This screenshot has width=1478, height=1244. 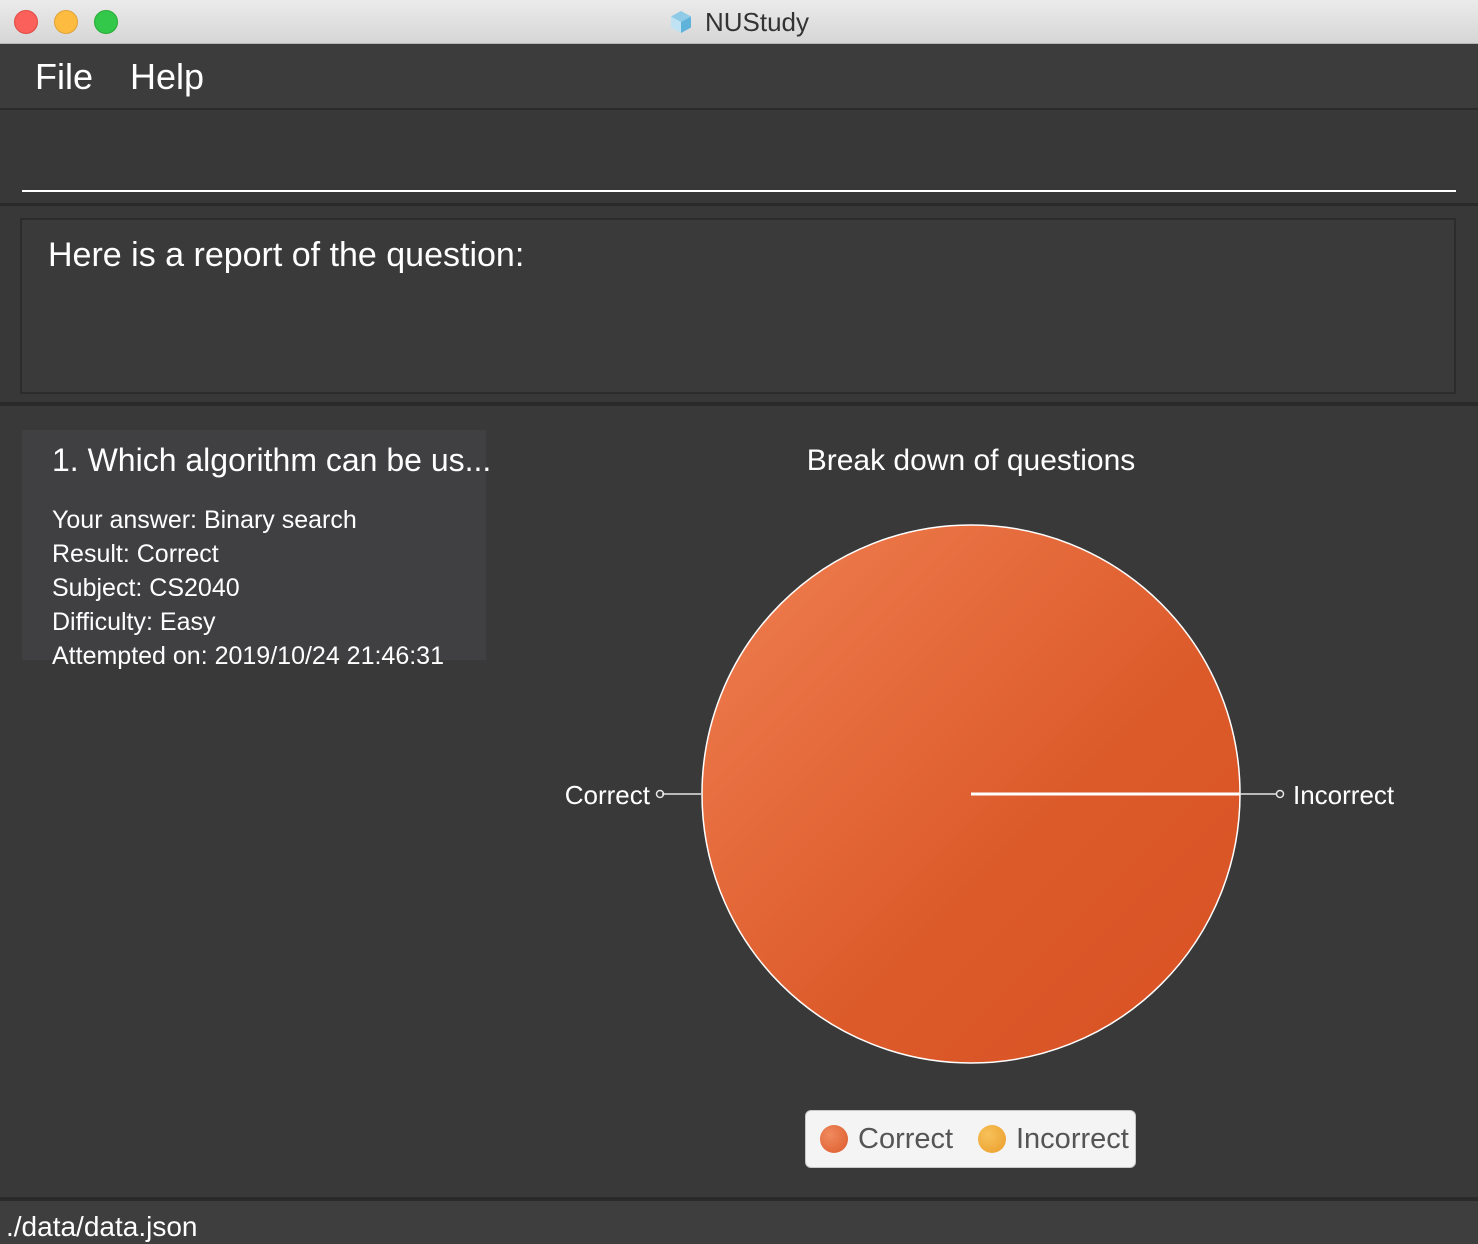 What do you see at coordinates (906, 1139) in the screenshot?
I see `legend-correct-label: Correct` at bounding box center [906, 1139].